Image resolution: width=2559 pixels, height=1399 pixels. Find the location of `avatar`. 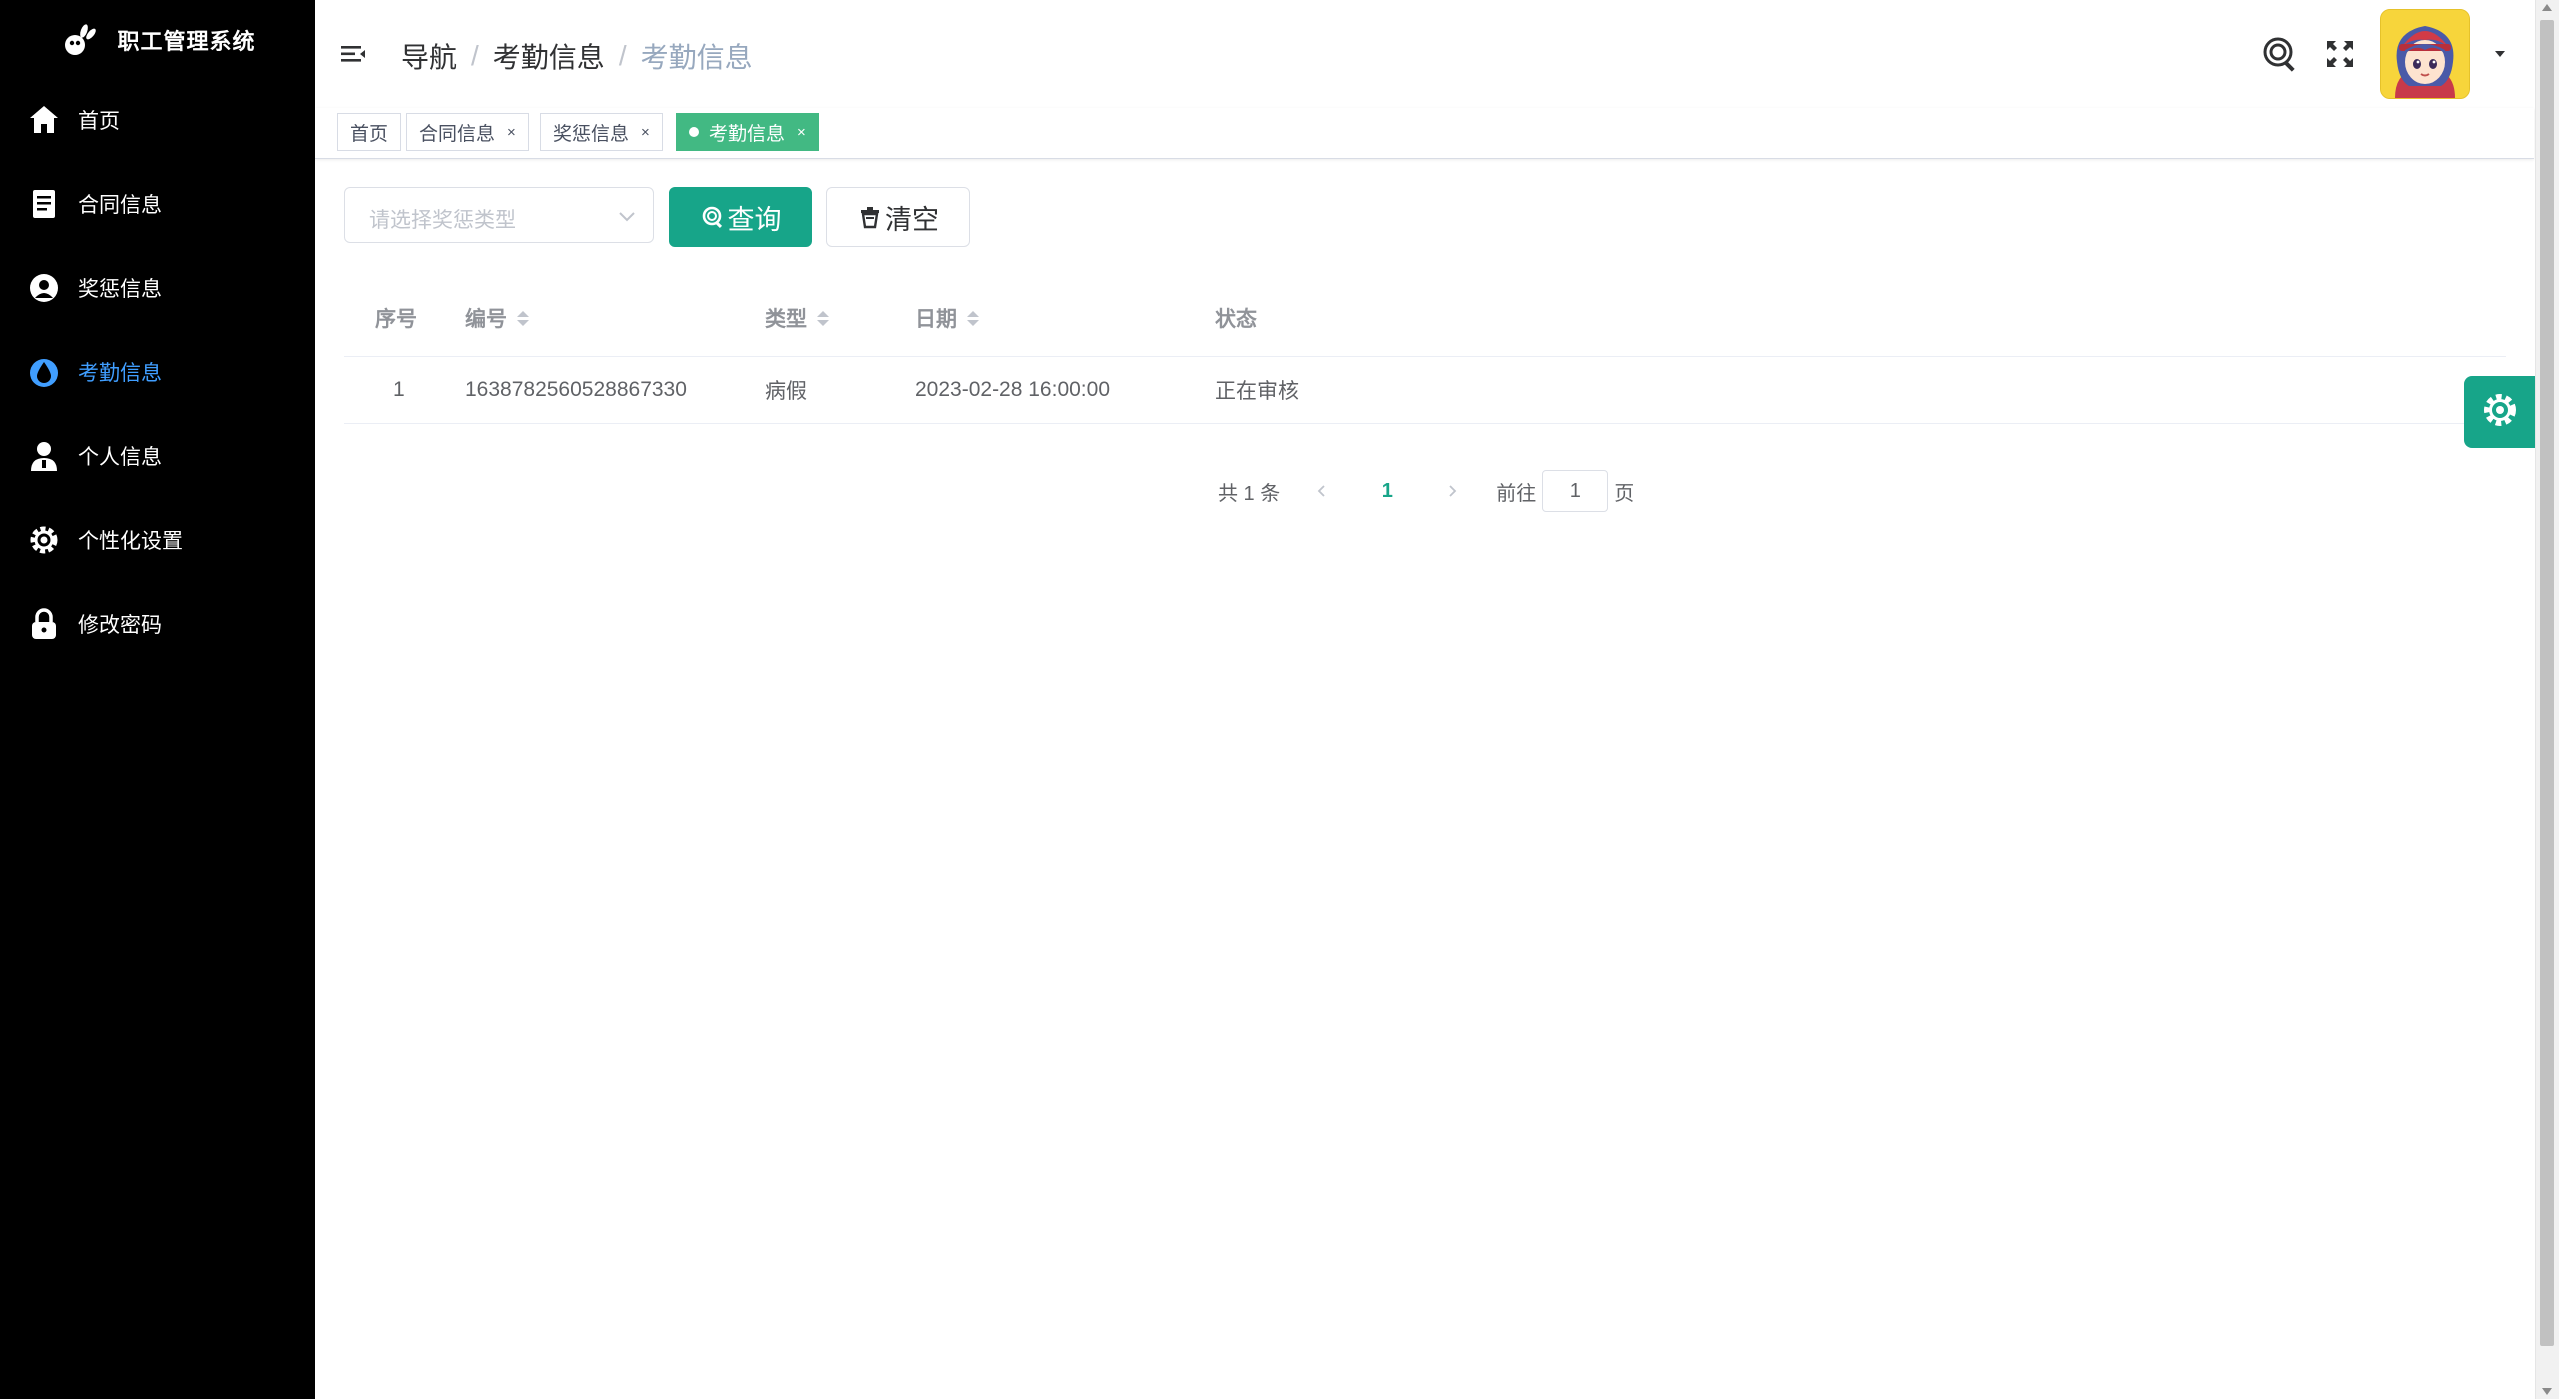

avatar is located at coordinates (2425, 54).